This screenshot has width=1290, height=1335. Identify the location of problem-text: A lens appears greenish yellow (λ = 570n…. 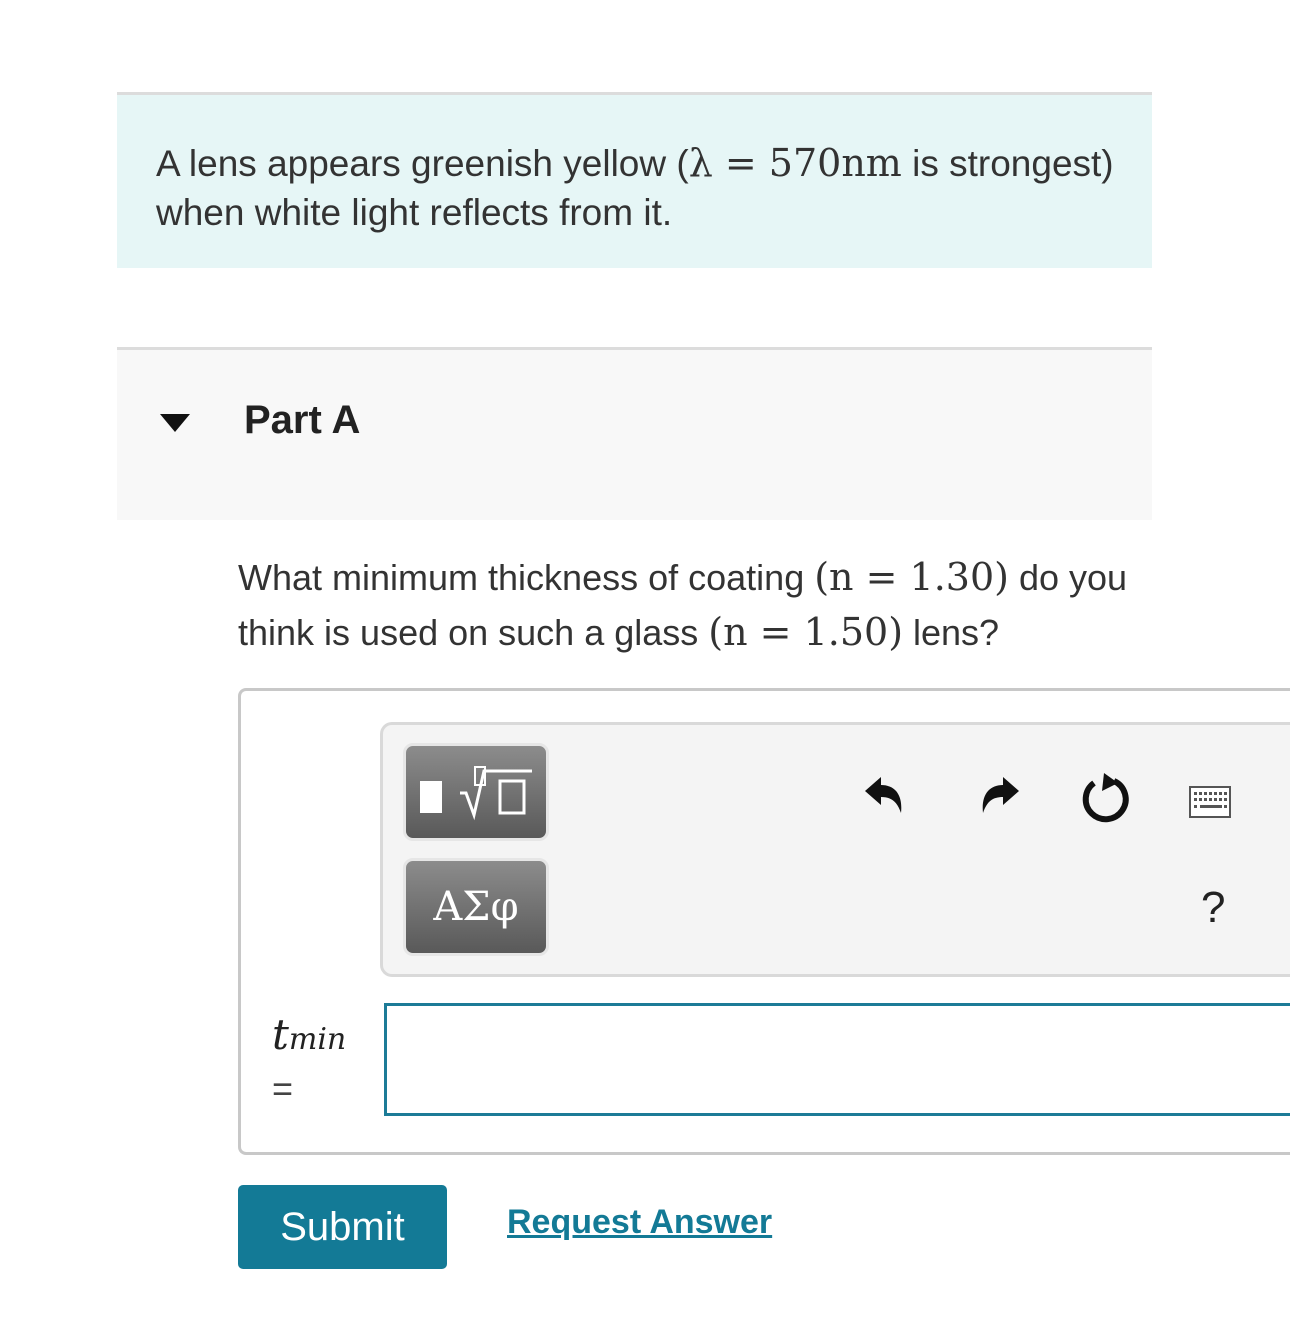
(636, 188).